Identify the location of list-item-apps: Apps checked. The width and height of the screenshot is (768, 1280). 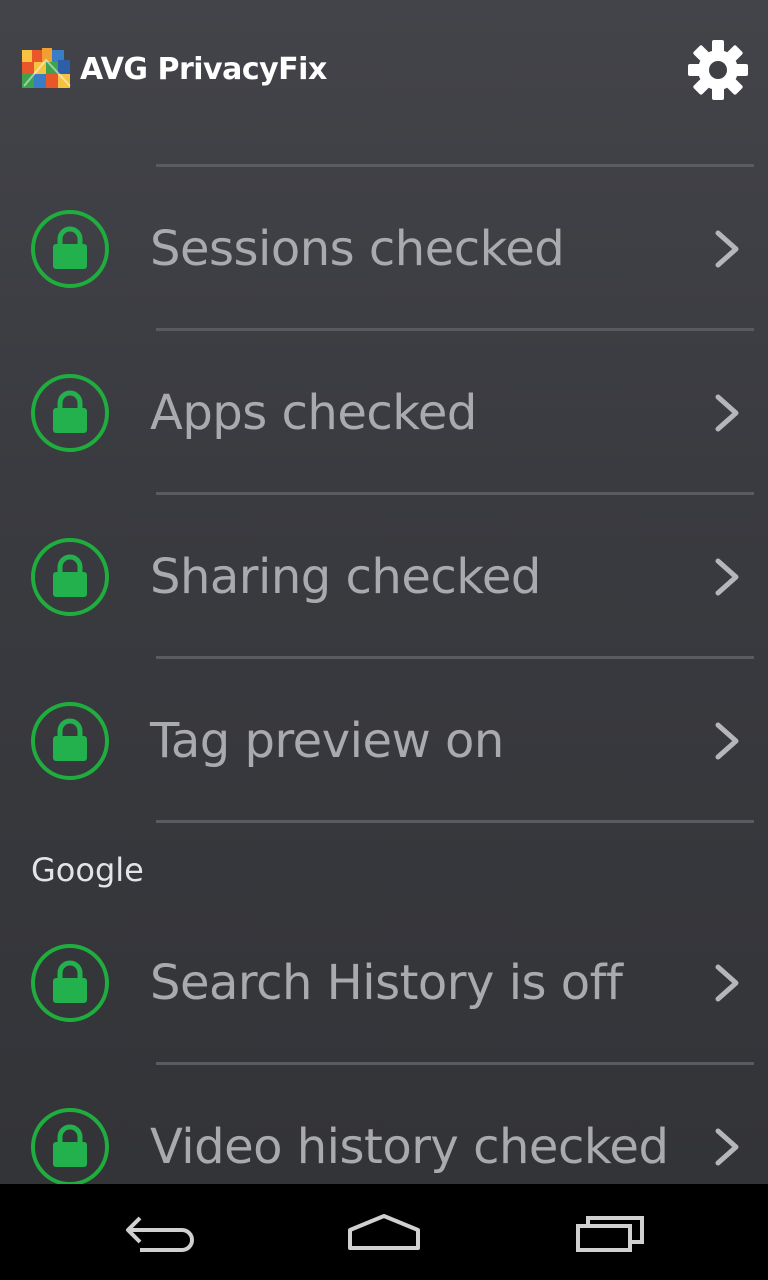
(384, 413).